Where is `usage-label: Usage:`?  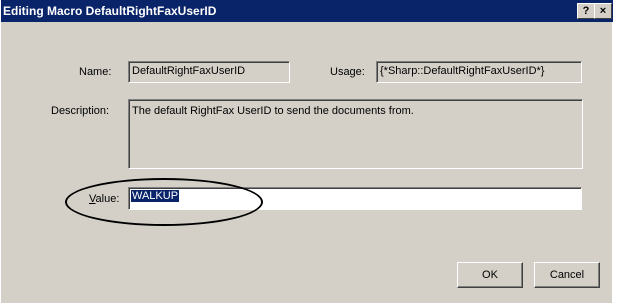
usage-label: Usage: is located at coordinates (347, 72).